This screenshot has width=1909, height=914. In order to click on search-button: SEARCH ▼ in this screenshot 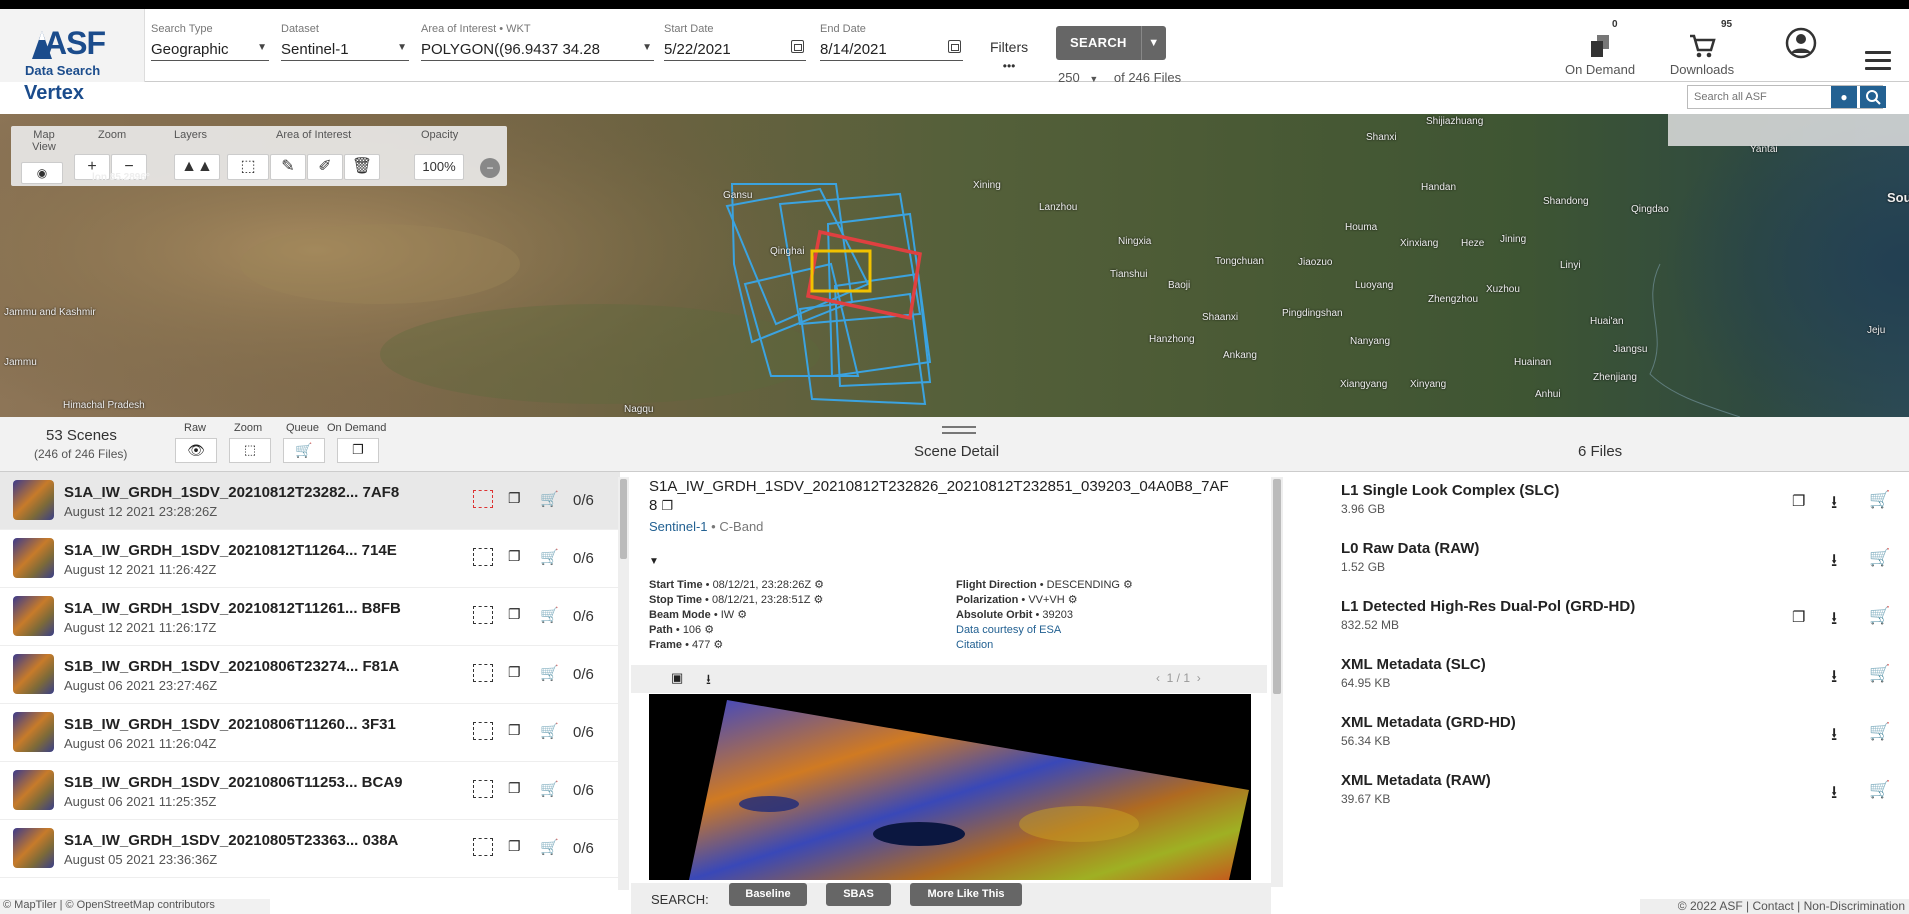, I will do `click(1111, 43)`.